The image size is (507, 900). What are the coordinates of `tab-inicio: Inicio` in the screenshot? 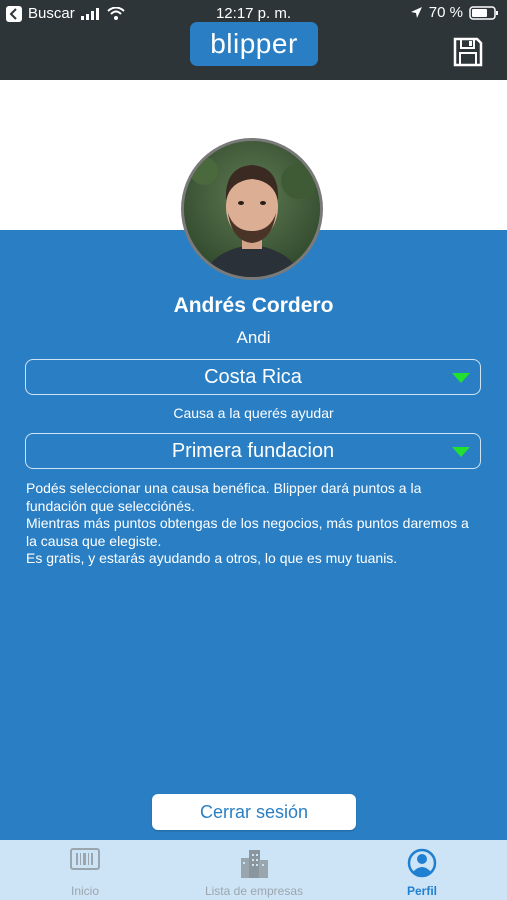 It's located at (85, 870).